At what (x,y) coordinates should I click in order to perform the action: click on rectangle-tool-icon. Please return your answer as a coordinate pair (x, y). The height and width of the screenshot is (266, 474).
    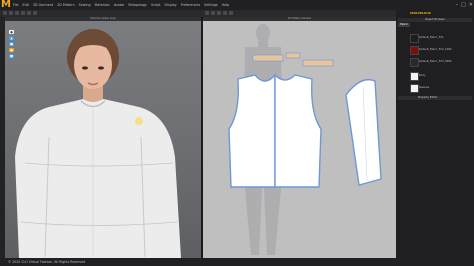
    Looking at the image, I should click on (213, 13).